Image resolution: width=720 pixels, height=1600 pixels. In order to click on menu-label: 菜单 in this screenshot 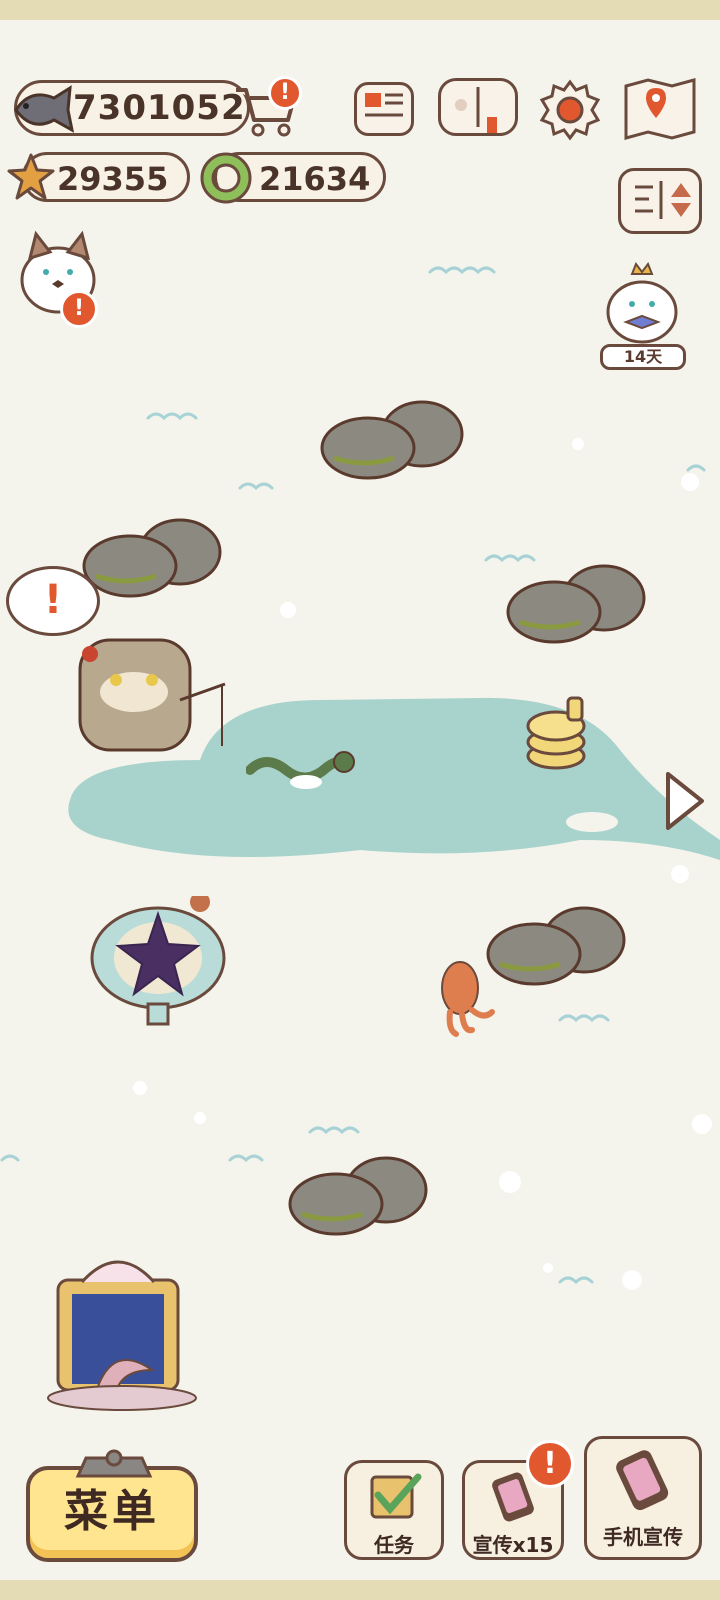, I will do `click(112, 1511)`.